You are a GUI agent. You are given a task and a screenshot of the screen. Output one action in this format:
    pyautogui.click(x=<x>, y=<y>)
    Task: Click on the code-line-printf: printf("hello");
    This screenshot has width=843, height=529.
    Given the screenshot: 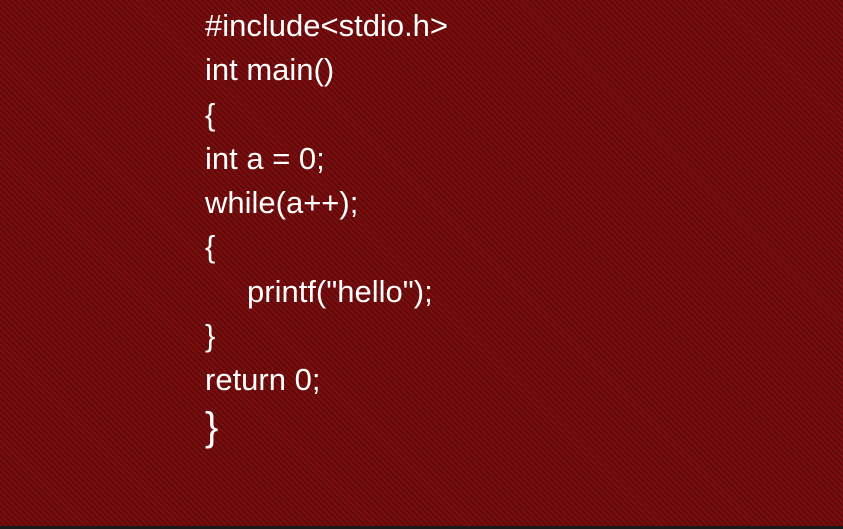 What is the action you would take?
    pyautogui.click(x=340, y=291)
    